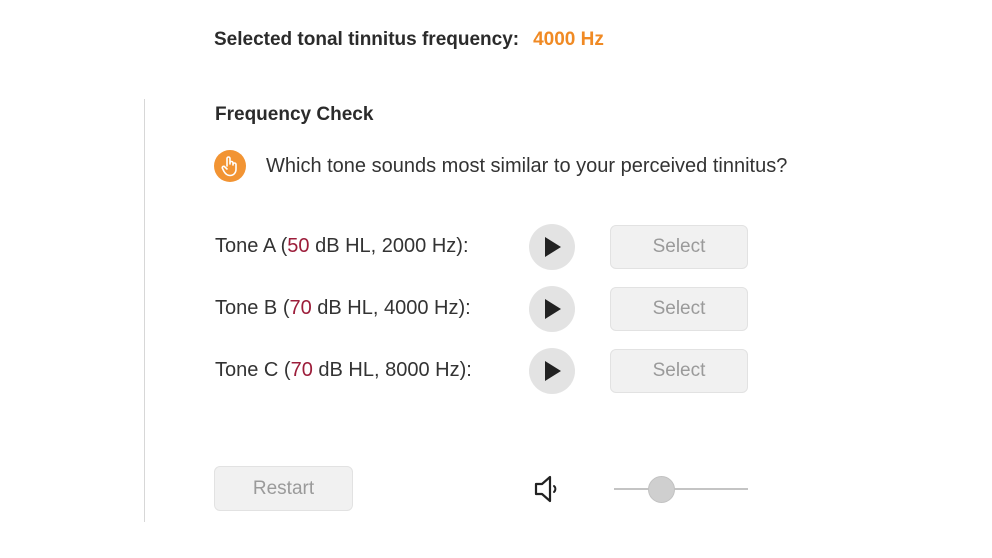 Image resolution: width=992 pixels, height=558 pixels. What do you see at coordinates (485, 371) in the screenshot?
I see `tone-row-c: Tone C (70 dB HL, 8000 Hz): Select` at bounding box center [485, 371].